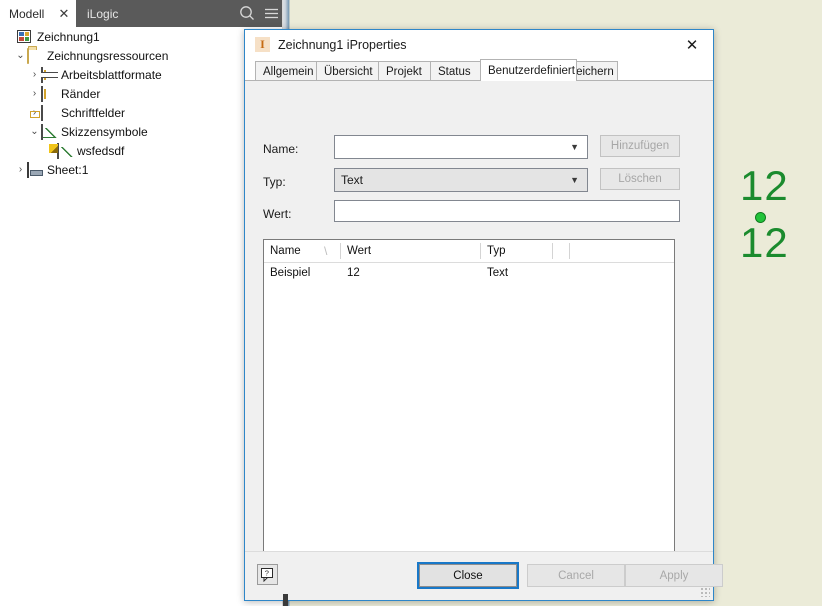 The image size is (822, 606). Describe the element at coordinates (141, 112) in the screenshot. I see `tree-node-schriftfelder: › Schriftfelder` at that location.